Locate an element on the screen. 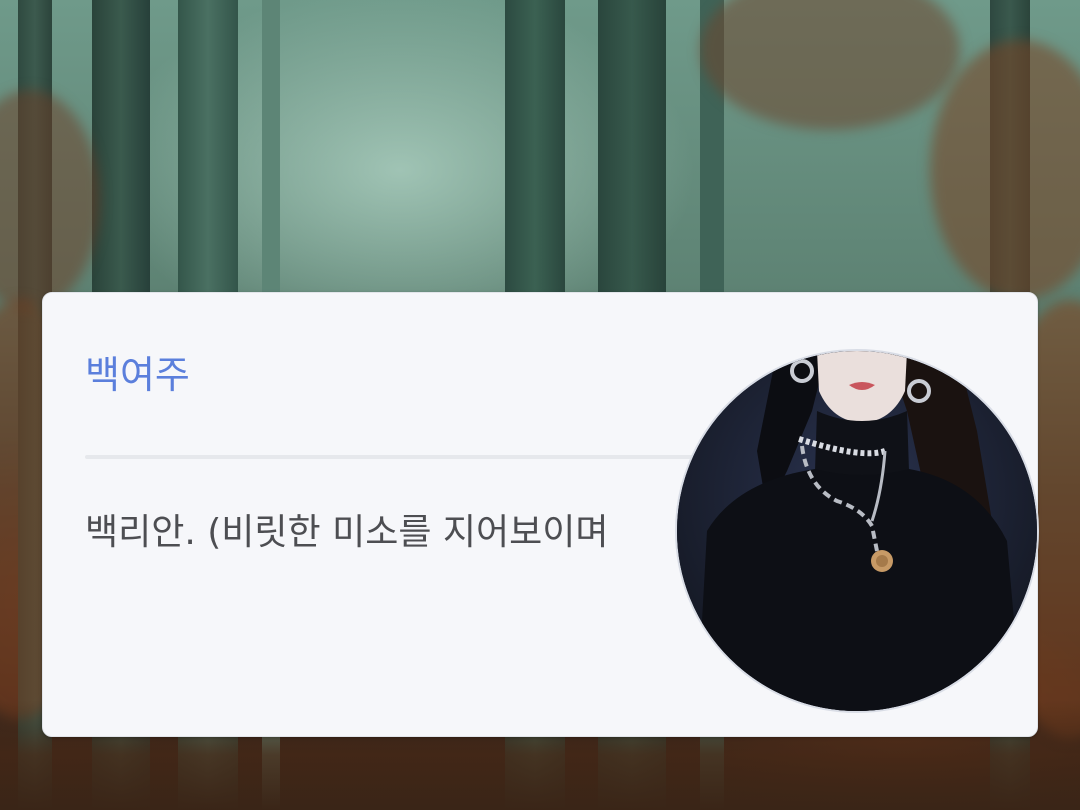  character-portrait-icon is located at coordinates (857, 531).